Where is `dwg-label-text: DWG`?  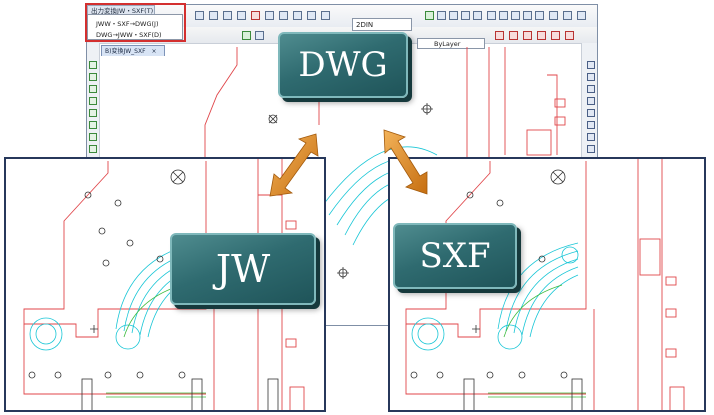
dwg-label-text: DWG is located at coordinates (343, 65).